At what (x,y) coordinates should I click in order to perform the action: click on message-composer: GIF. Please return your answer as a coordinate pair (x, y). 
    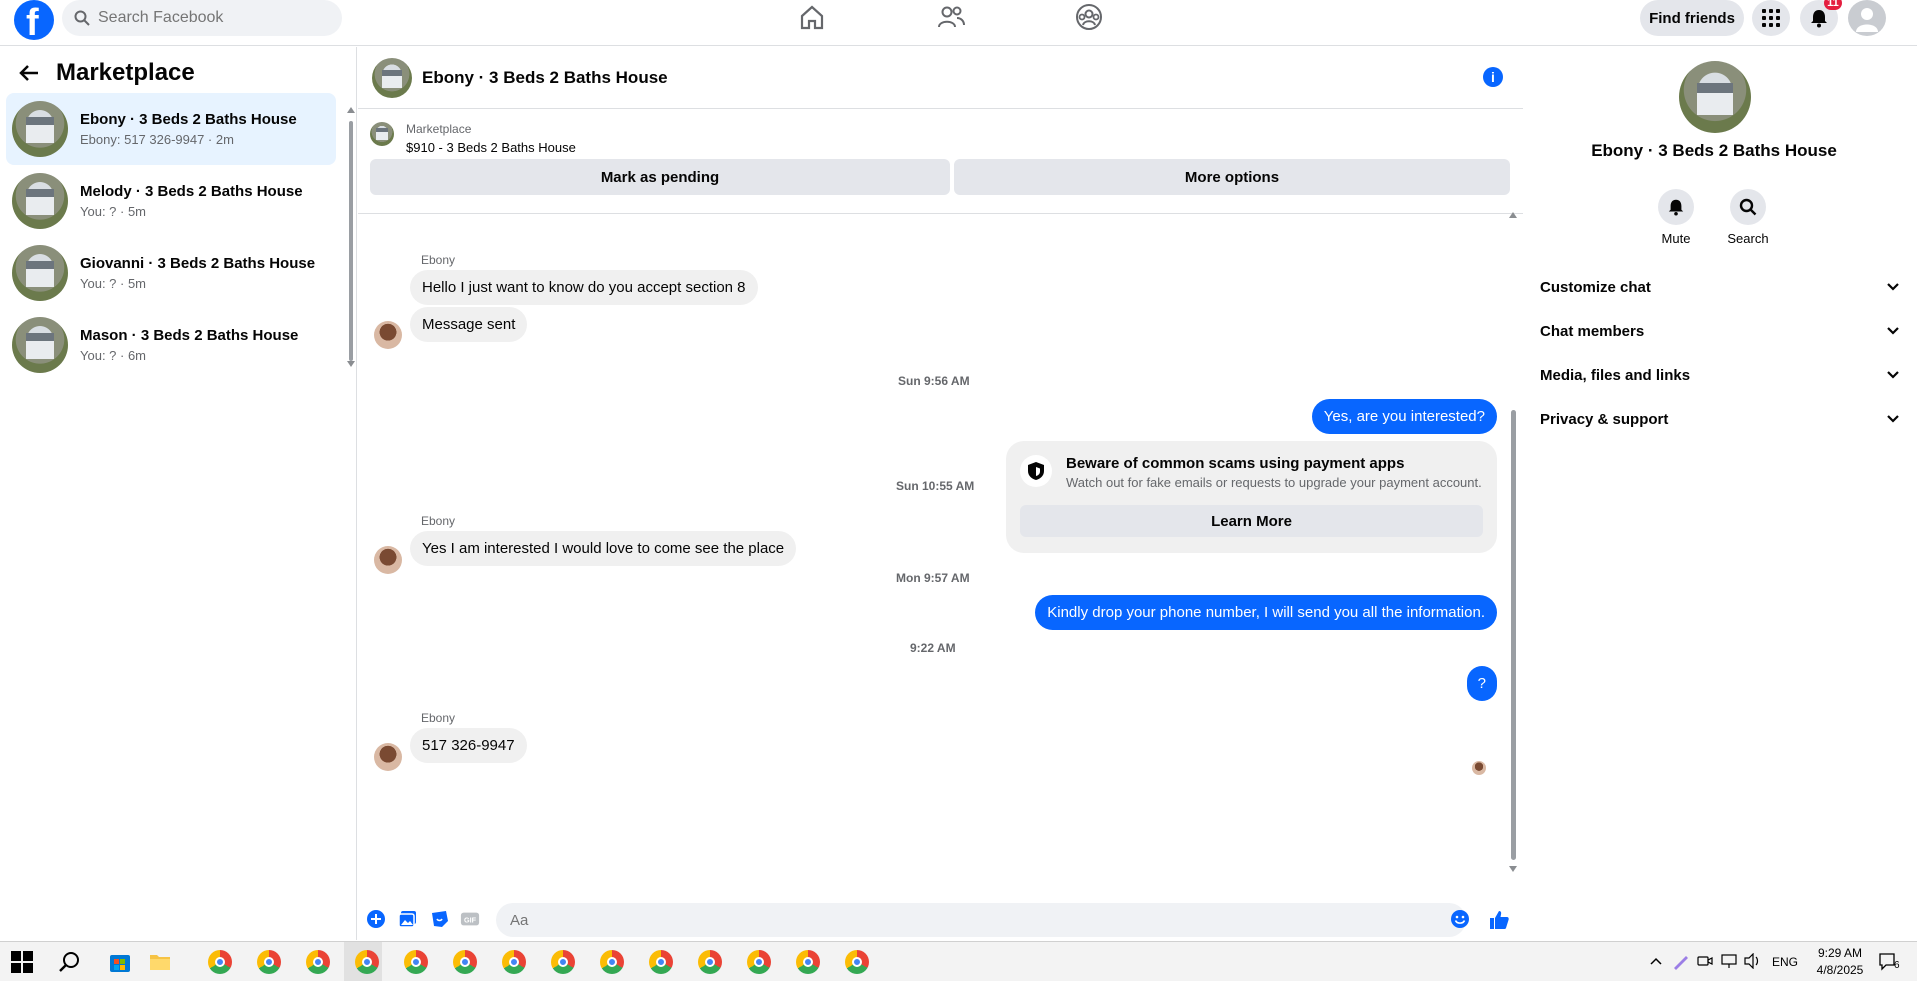
    Looking at the image, I should click on (940, 919).